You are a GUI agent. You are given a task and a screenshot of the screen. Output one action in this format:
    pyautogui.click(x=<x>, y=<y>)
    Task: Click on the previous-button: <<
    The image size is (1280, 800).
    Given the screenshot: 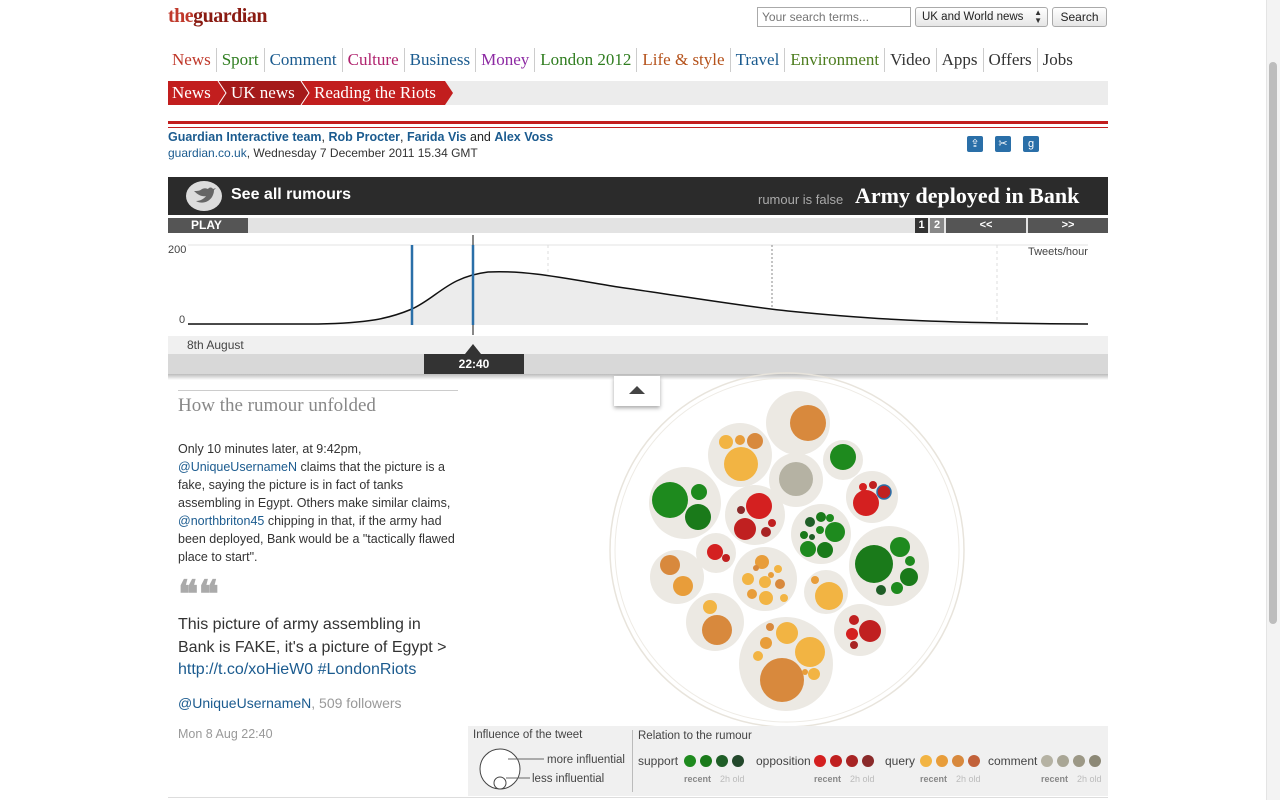 What is the action you would take?
    pyautogui.click(x=986, y=225)
    